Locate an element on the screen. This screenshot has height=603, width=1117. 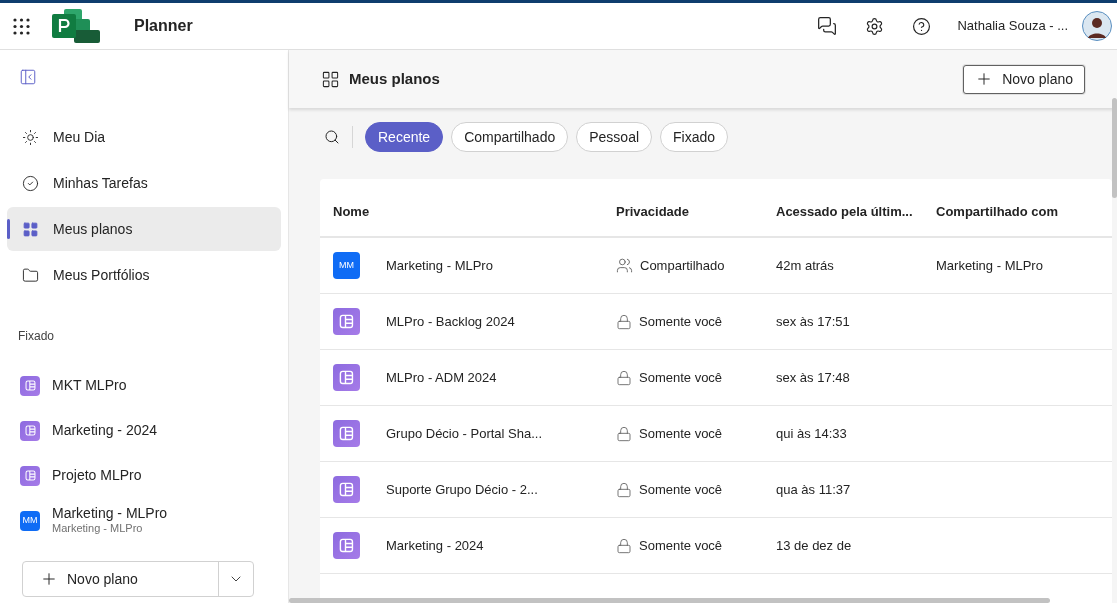
sun-icon is located at coordinates (30, 137).